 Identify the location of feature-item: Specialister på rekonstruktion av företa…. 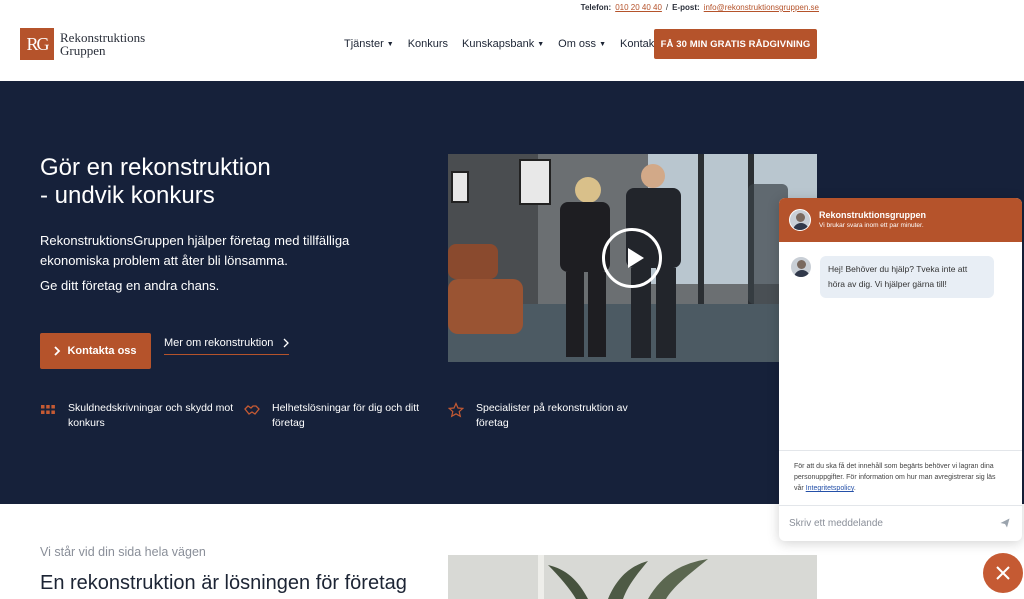
(550, 416).